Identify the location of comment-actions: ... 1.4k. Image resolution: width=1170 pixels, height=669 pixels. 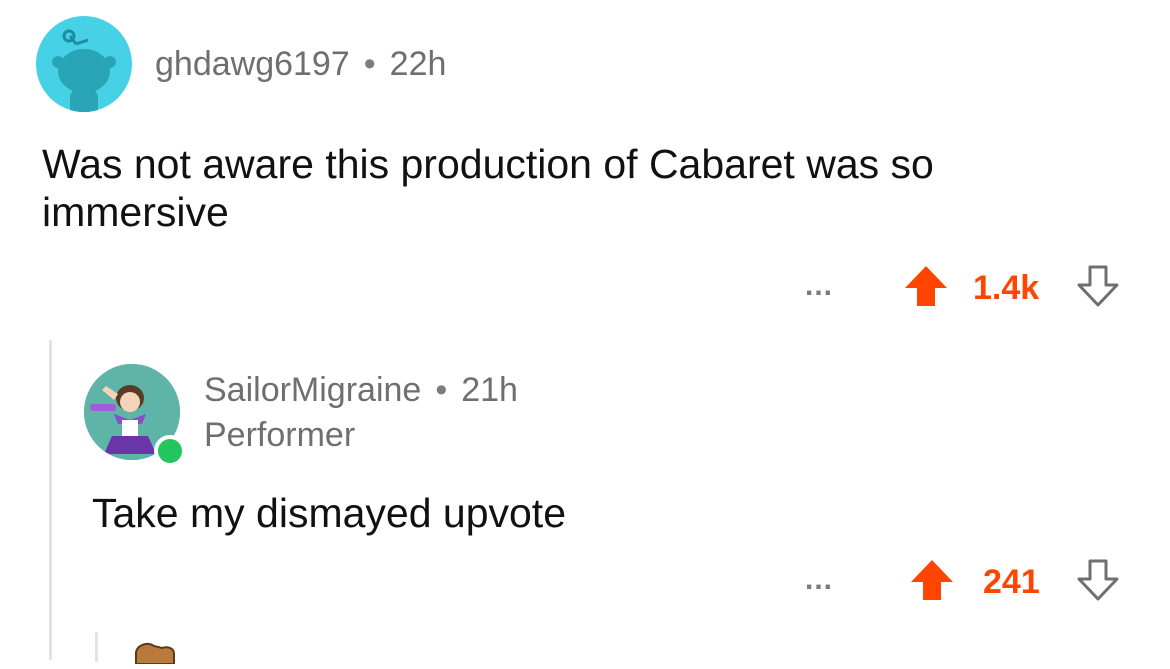
(965, 286).